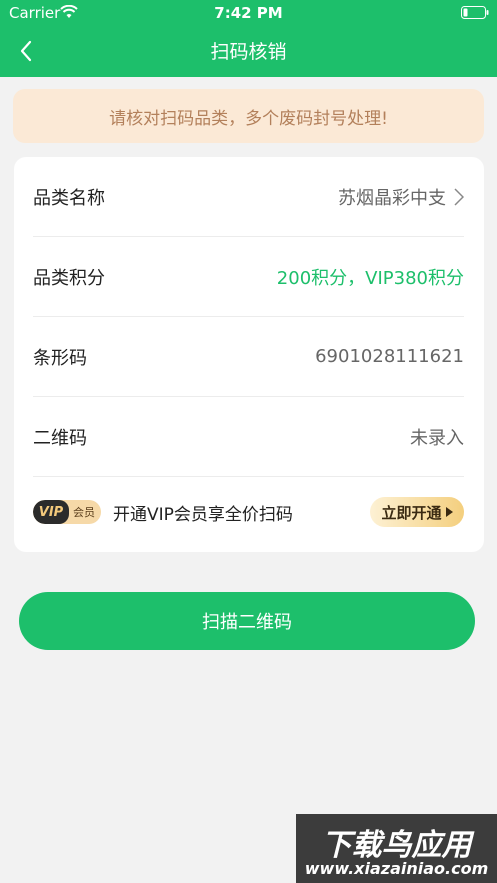 The image size is (497, 883). Describe the element at coordinates (437, 438) in the screenshot. I see `row-value: 未录入` at that location.